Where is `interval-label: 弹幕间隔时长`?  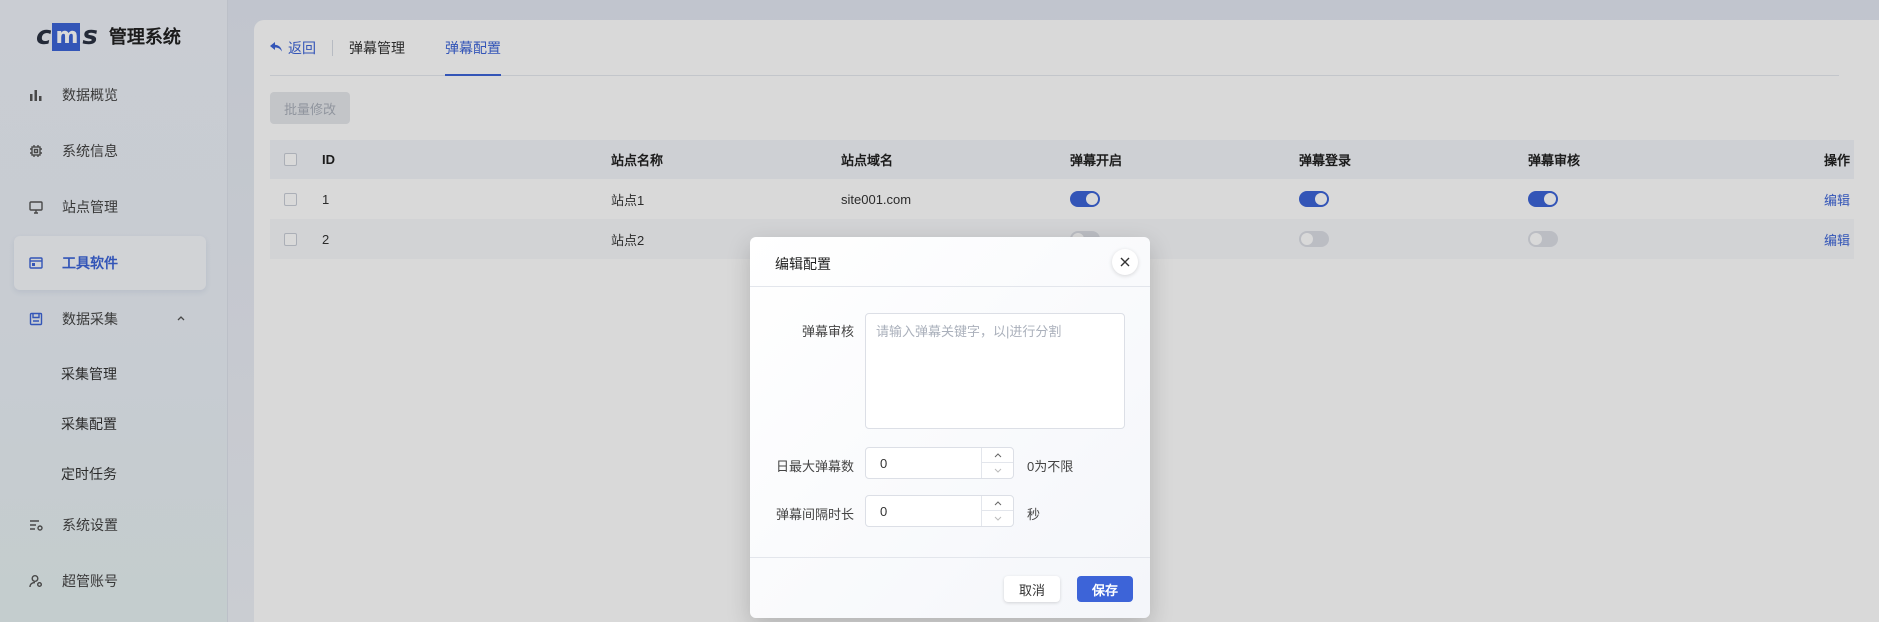
interval-label: 弹幕间隔时长 is located at coordinates (814, 514).